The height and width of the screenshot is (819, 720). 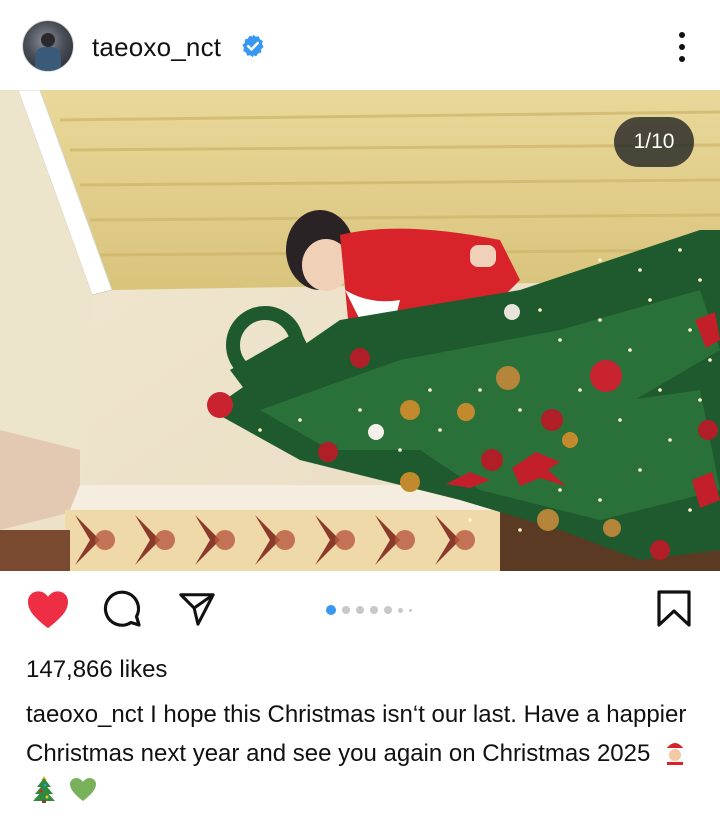 What do you see at coordinates (44, 789) in the screenshot?
I see `christmas-tree-emoji-icon` at bounding box center [44, 789].